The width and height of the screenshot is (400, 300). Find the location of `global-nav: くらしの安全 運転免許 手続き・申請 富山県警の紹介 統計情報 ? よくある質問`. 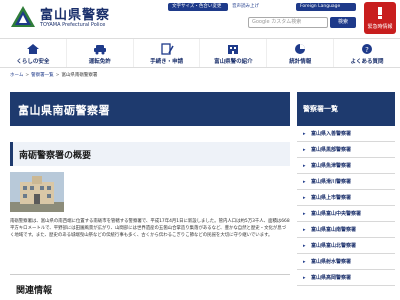

global-nav: くらしの安全 運転免許 手続き・申請 富山県警の紹介 統計情報 ? よくある質問 is located at coordinates (200, 53).